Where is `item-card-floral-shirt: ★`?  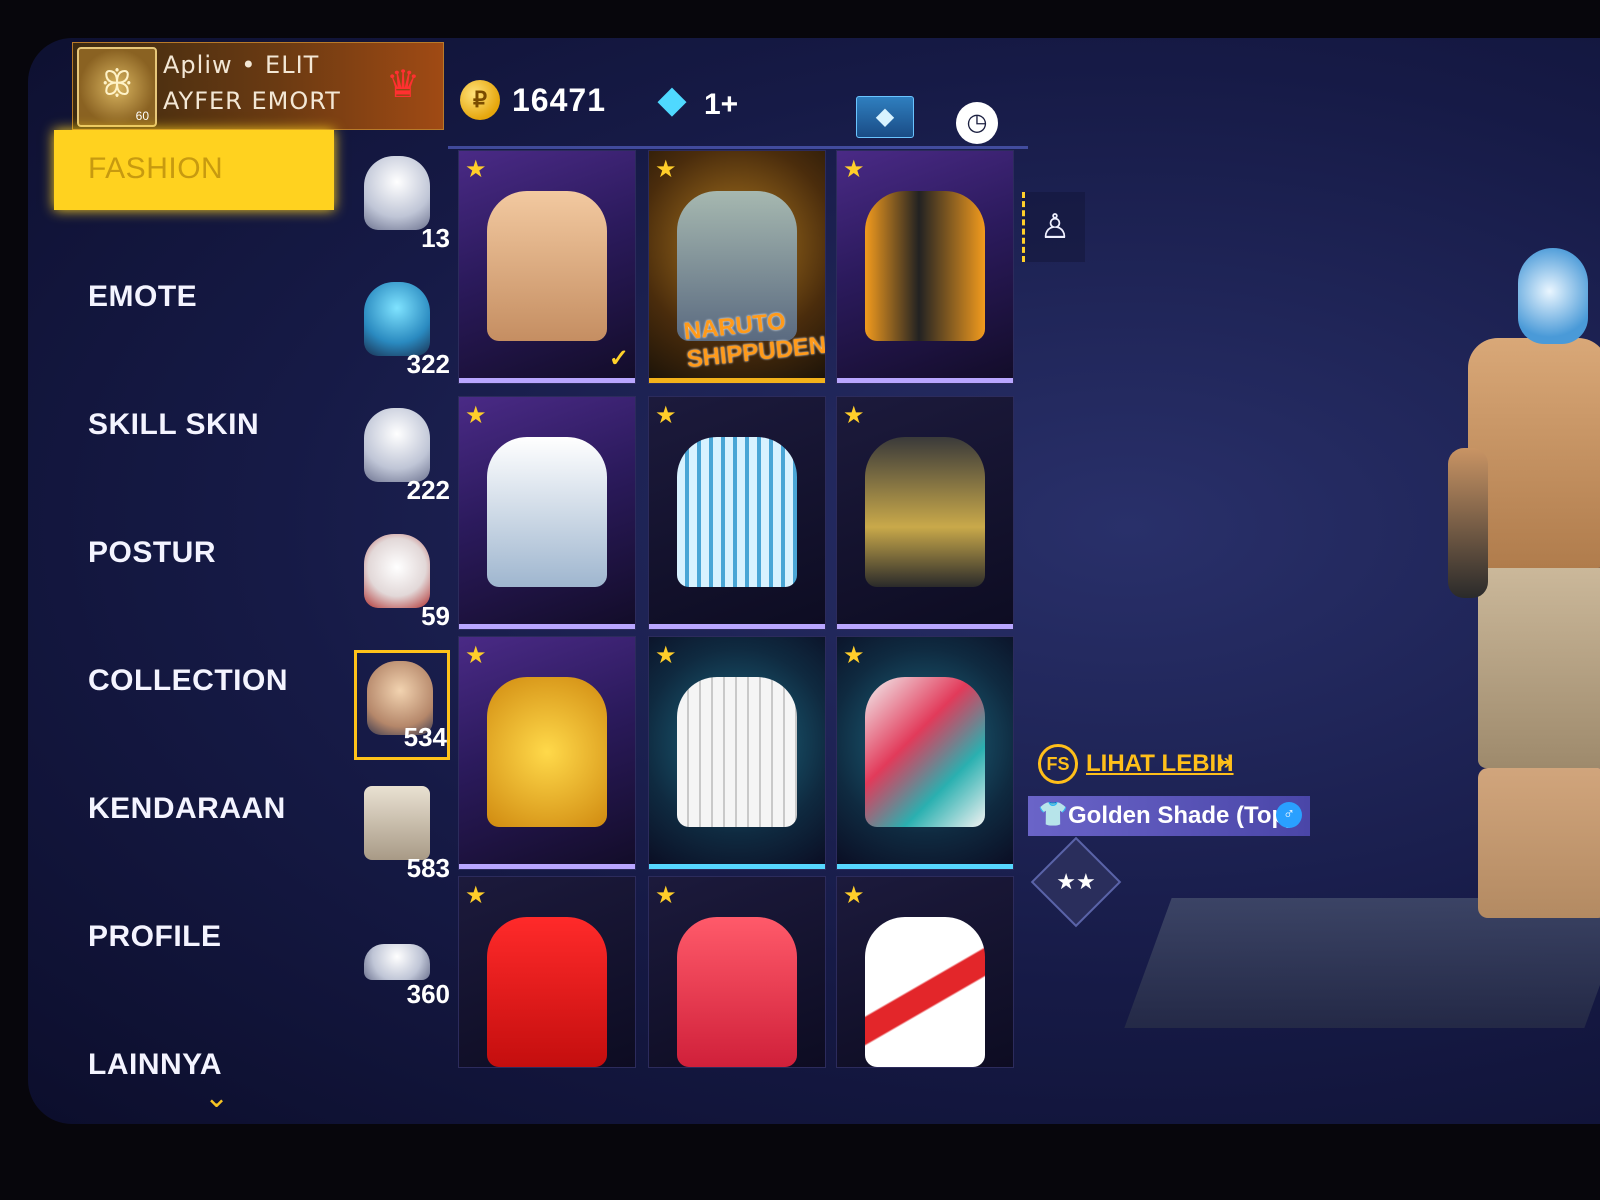
item-card-floral-shirt: ★ is located at coordinates (925, 753).